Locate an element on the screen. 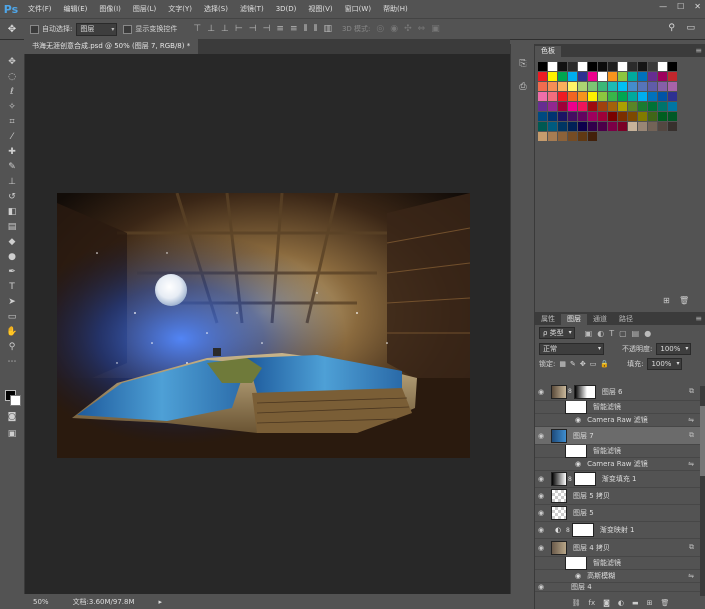 This screenshot has width=705, height=609. fill-input: 100% is located at coordinates (665, 363).